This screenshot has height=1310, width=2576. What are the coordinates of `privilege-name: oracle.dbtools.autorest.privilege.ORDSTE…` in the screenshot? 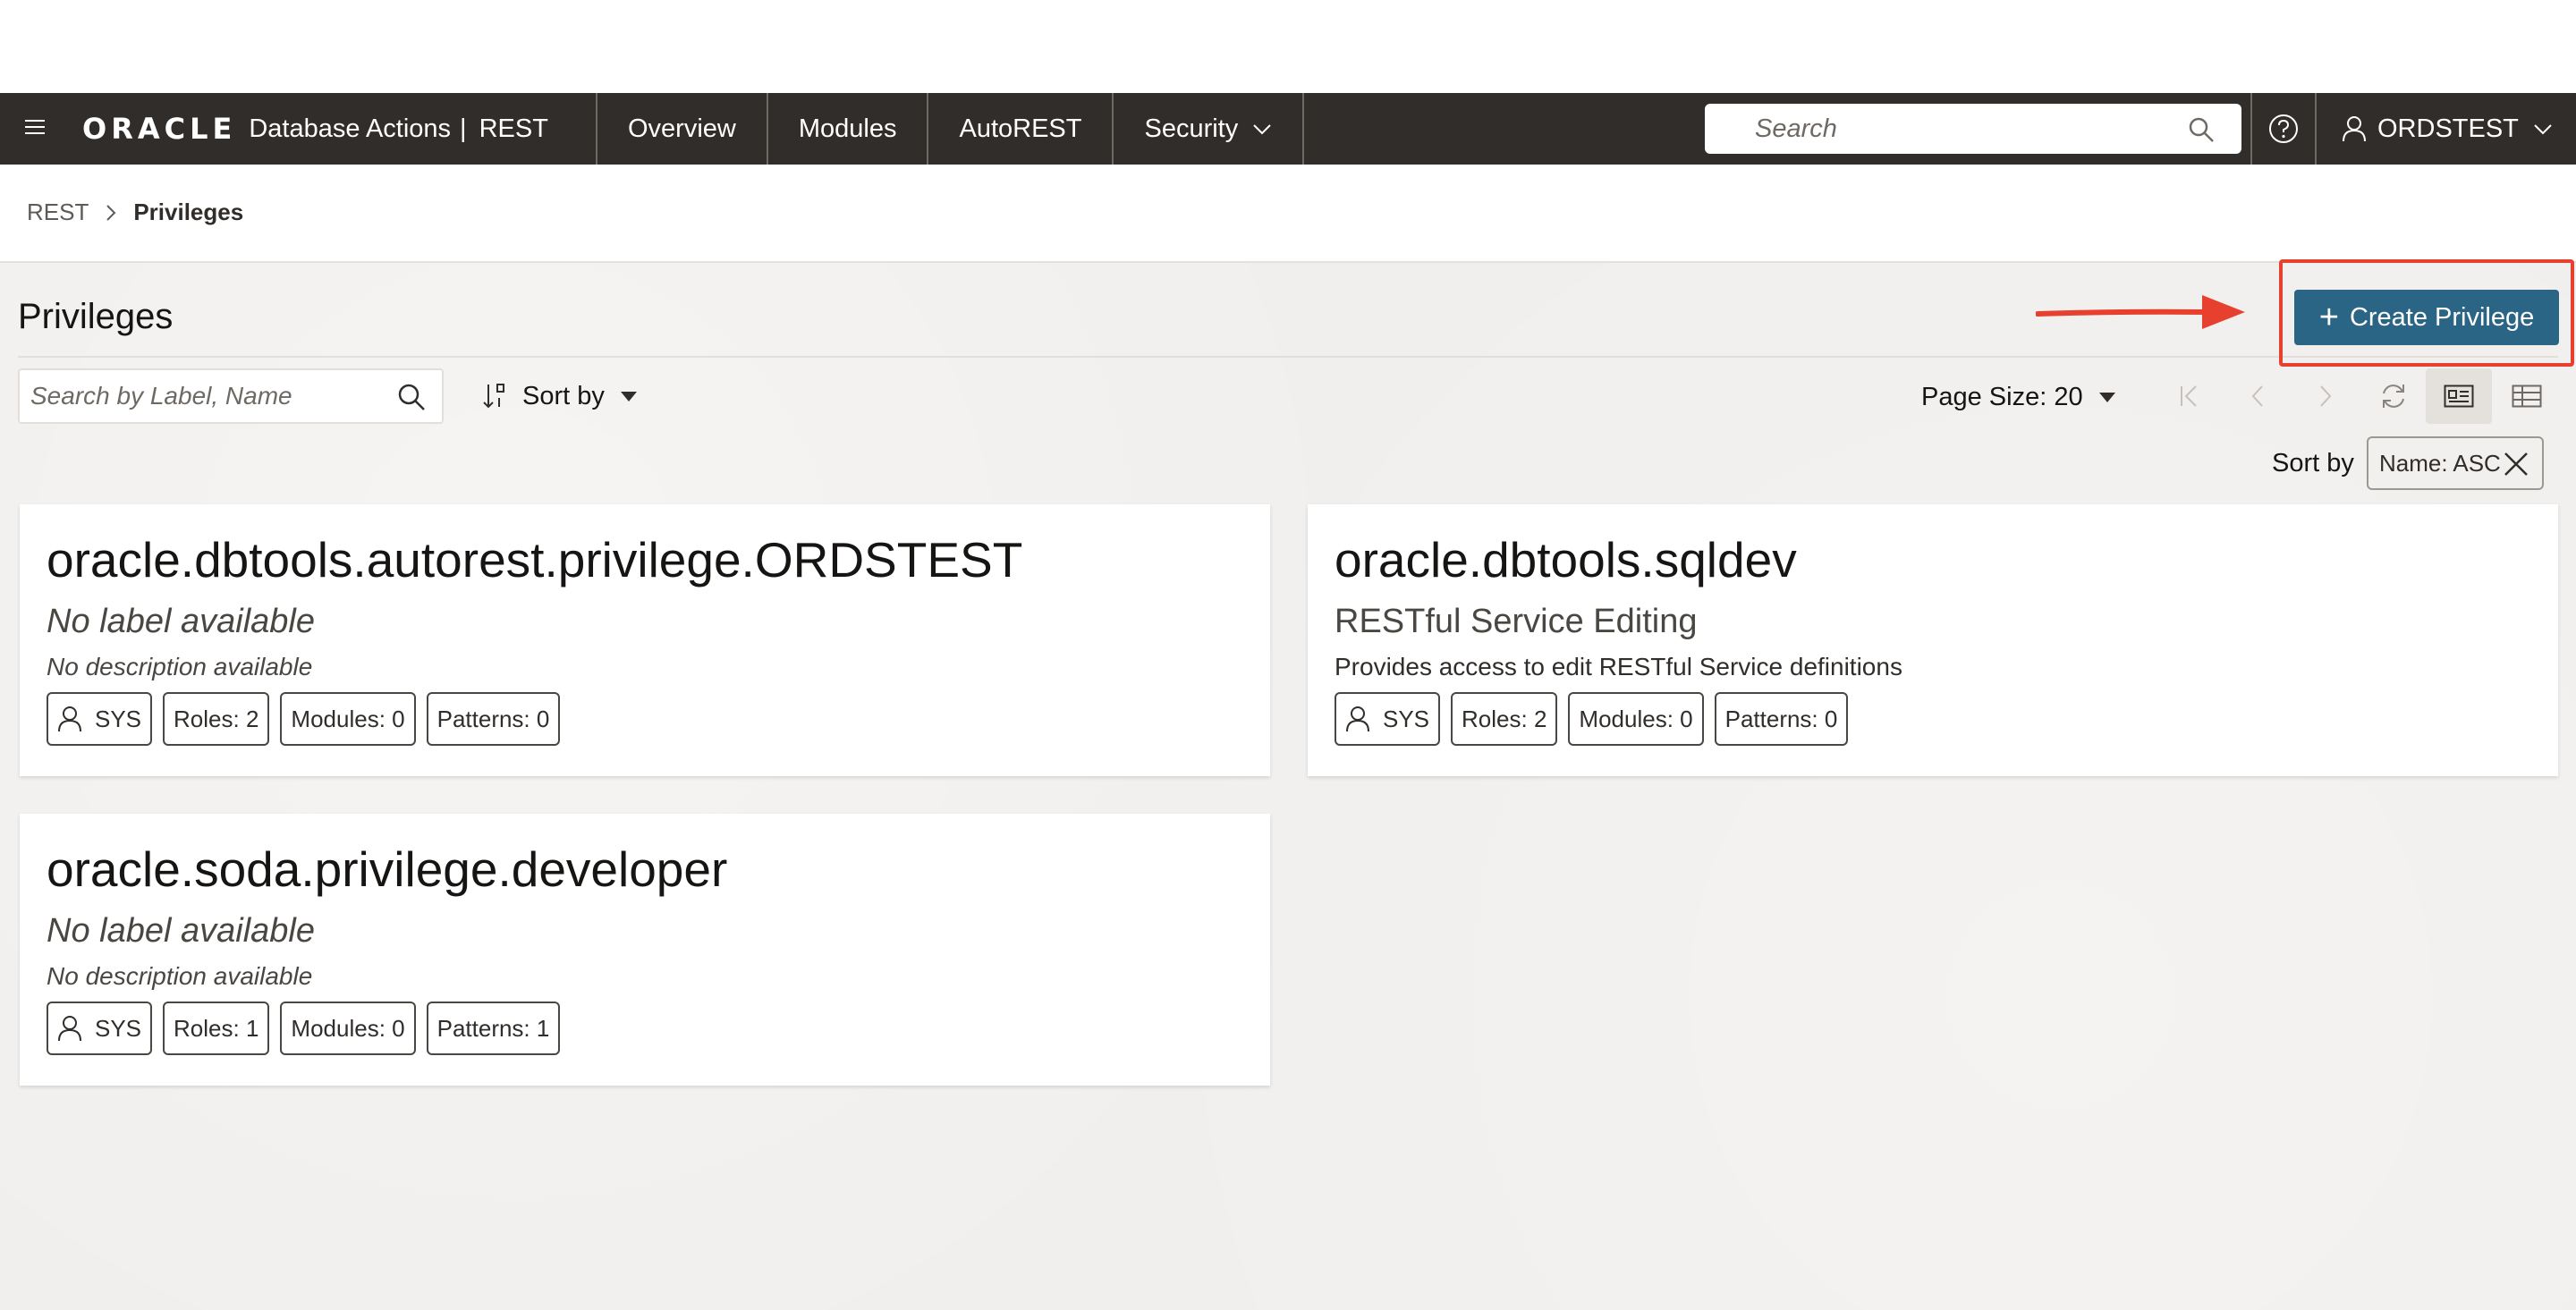 It's located at (535, 559).